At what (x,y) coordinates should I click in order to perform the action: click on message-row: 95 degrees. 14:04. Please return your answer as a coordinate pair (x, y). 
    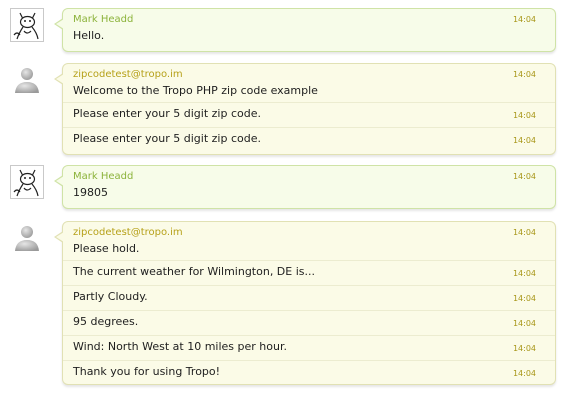
    Looking at the image, I should click on (309, 322).